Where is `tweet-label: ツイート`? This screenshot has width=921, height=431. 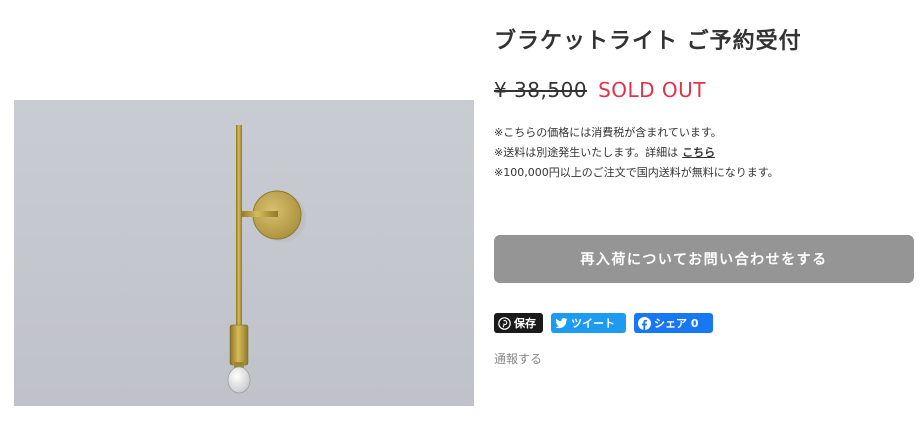 tweet-label: ツイート is located at coordinates (593, 323).